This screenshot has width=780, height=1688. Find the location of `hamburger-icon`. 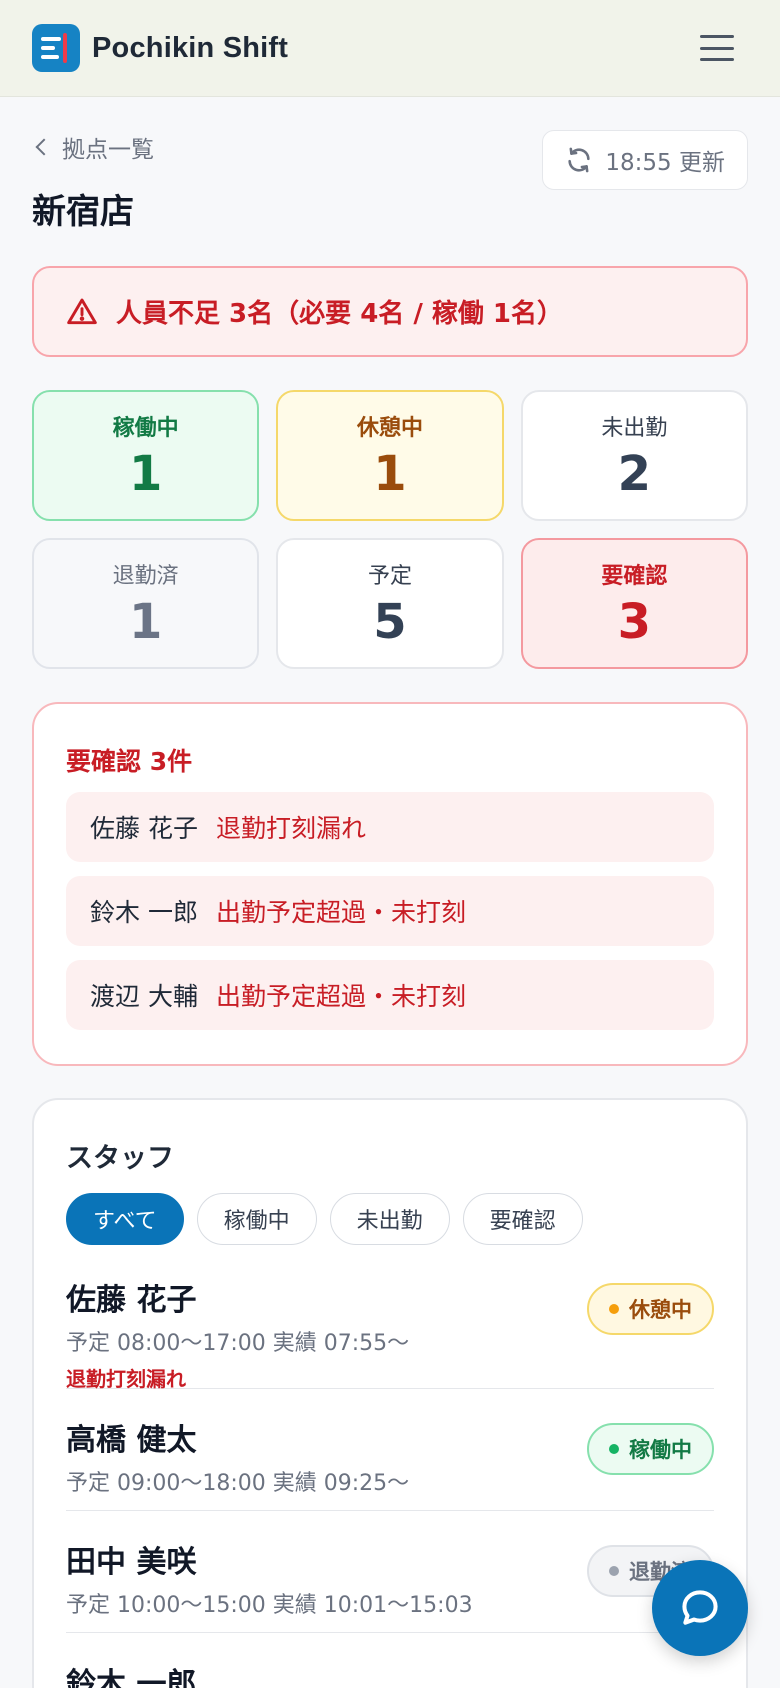

hamburger-icon is located at coordinates (717, 48).